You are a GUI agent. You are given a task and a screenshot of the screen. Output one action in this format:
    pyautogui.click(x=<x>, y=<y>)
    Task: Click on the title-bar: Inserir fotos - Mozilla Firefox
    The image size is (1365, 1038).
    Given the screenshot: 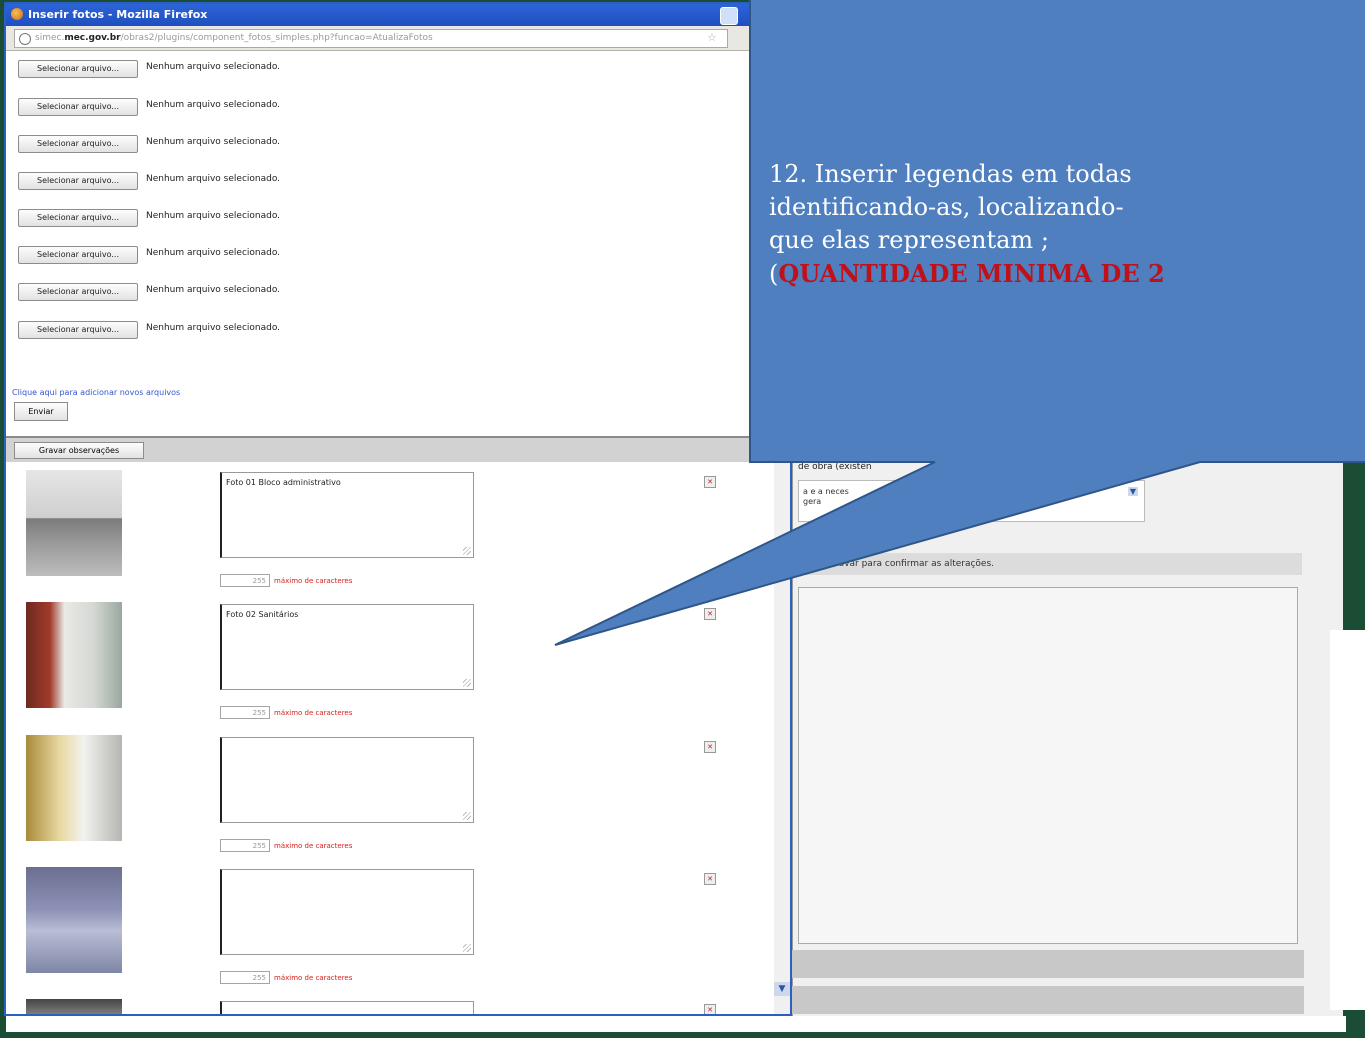 What is the action you would take?
    pyautogui.click(x=398, y=15)
    